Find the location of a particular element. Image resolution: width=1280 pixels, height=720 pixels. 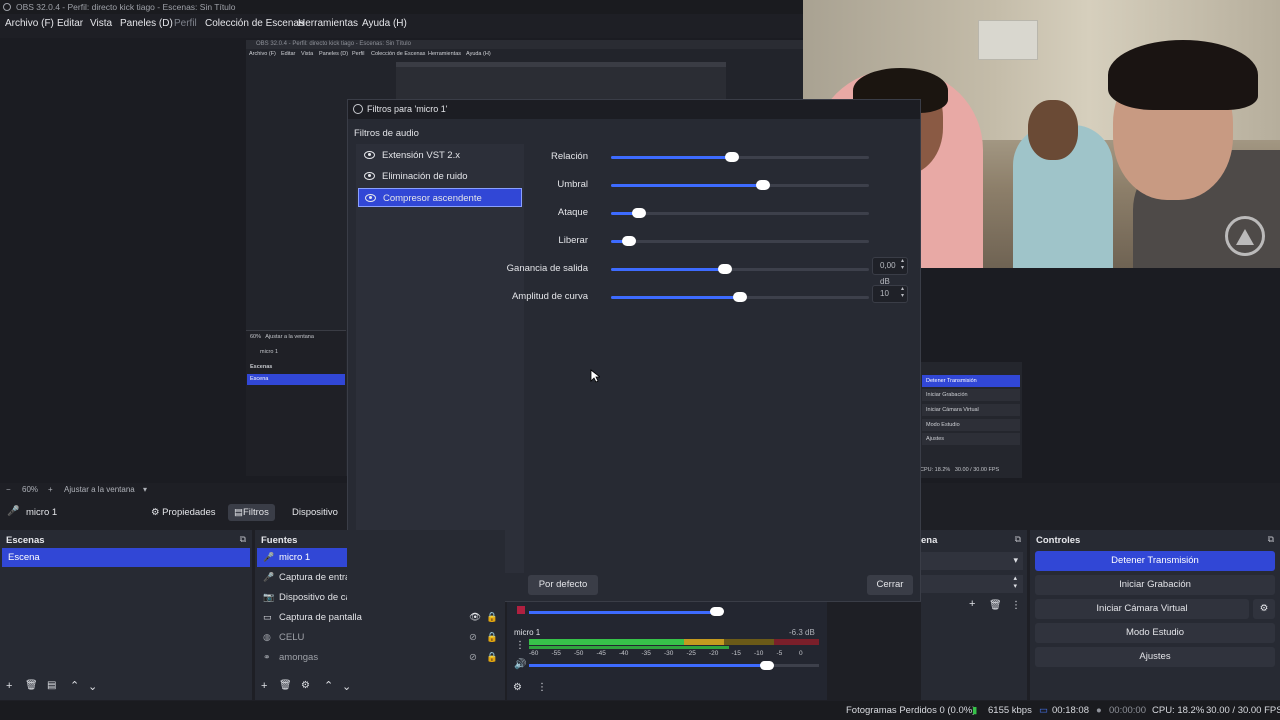

mixer-menu-icon: ⋮ is located at coordinates (542, 687).